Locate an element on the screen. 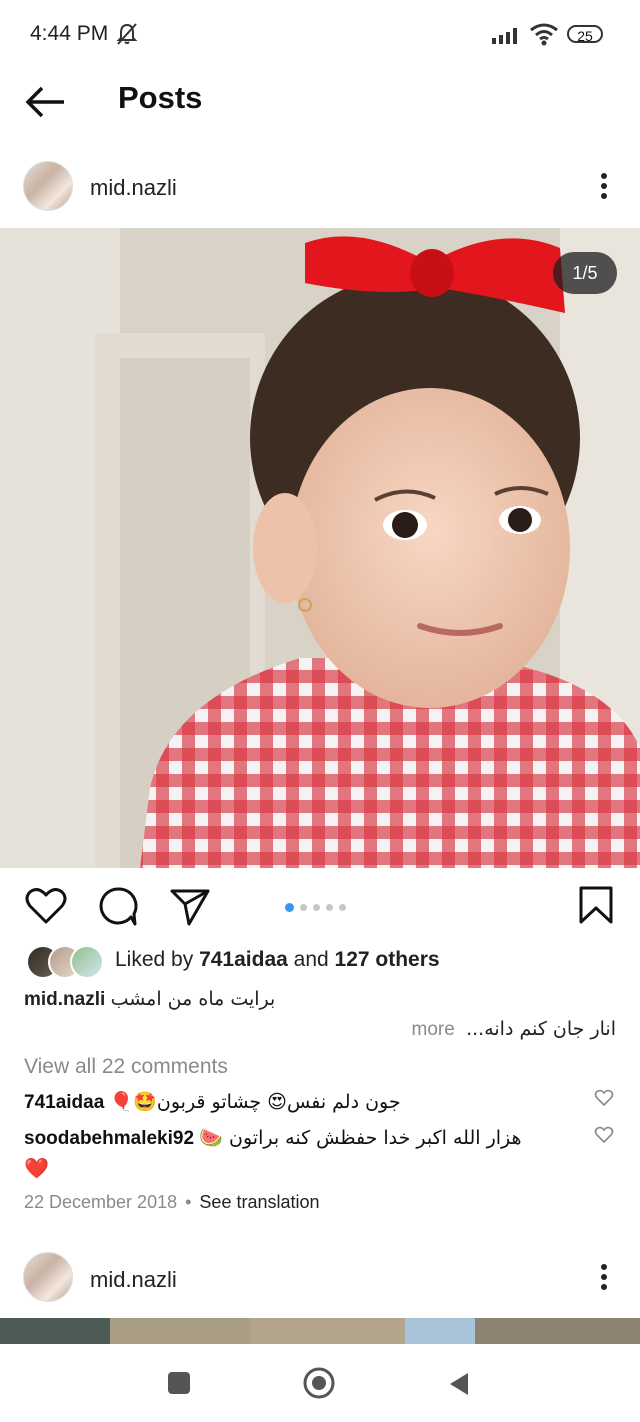  liked-by-prefix: Liked by is located at coordinates (157, 959).